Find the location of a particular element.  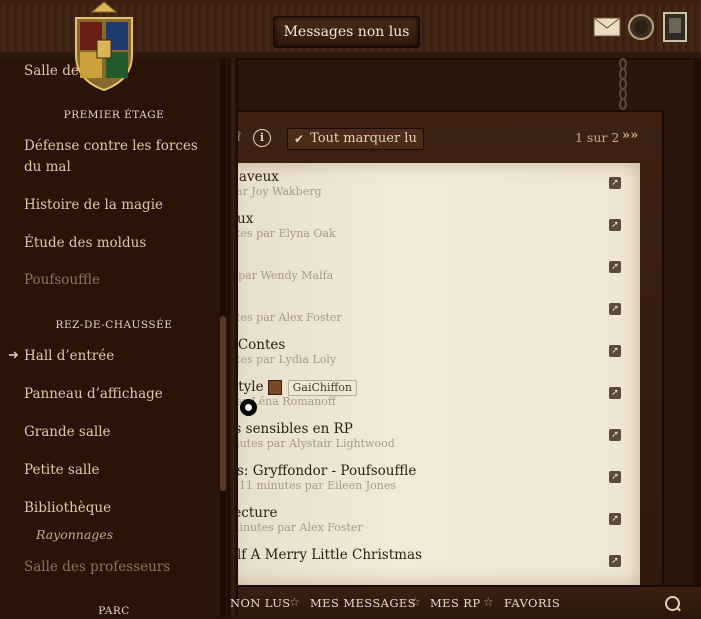

nav-favorites: FAVORIS is located at coordinates (532, 603).